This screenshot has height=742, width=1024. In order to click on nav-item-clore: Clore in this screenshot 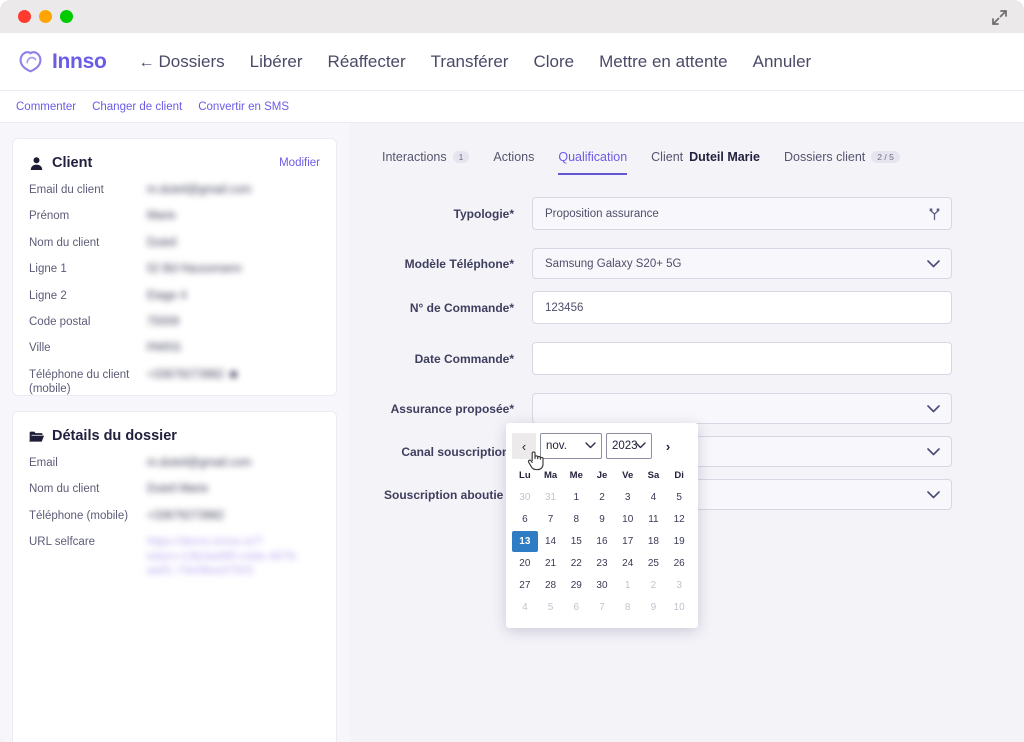, I will do `click(553, 62)`.